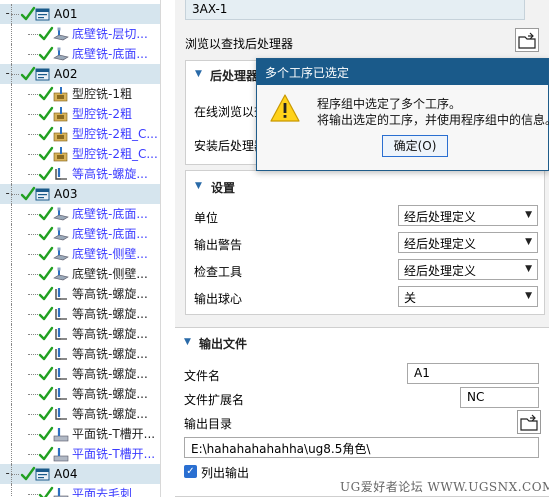 The image size is (549, 497). I want to click on output-directory-label: 输出目录, so click(208, 424).